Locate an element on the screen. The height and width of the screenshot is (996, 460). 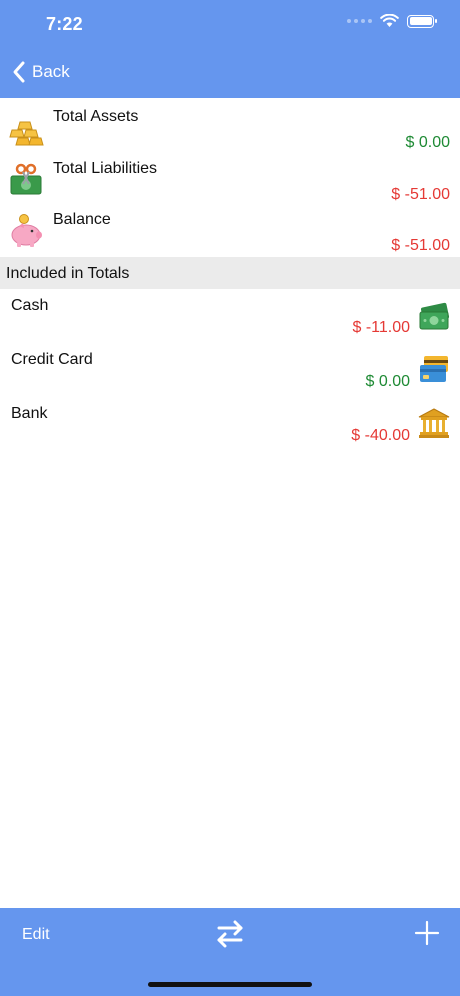
account-row-cash: Cash $ -11.00 is located at coordinates (230, 316).